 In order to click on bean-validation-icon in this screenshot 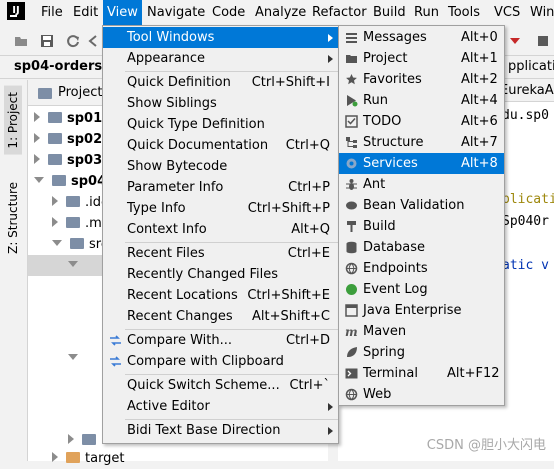, I will do `click(351, 205)`.